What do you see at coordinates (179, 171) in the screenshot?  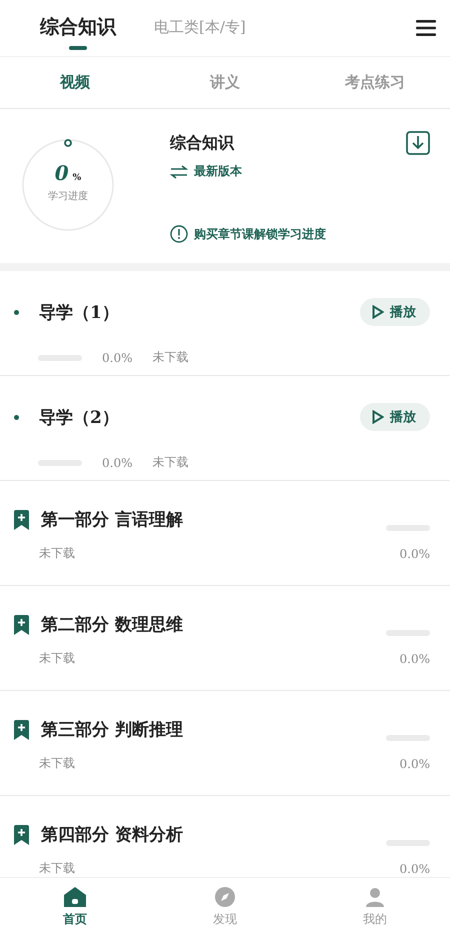 I see `swap-icon` at bounding box center [179, 171].